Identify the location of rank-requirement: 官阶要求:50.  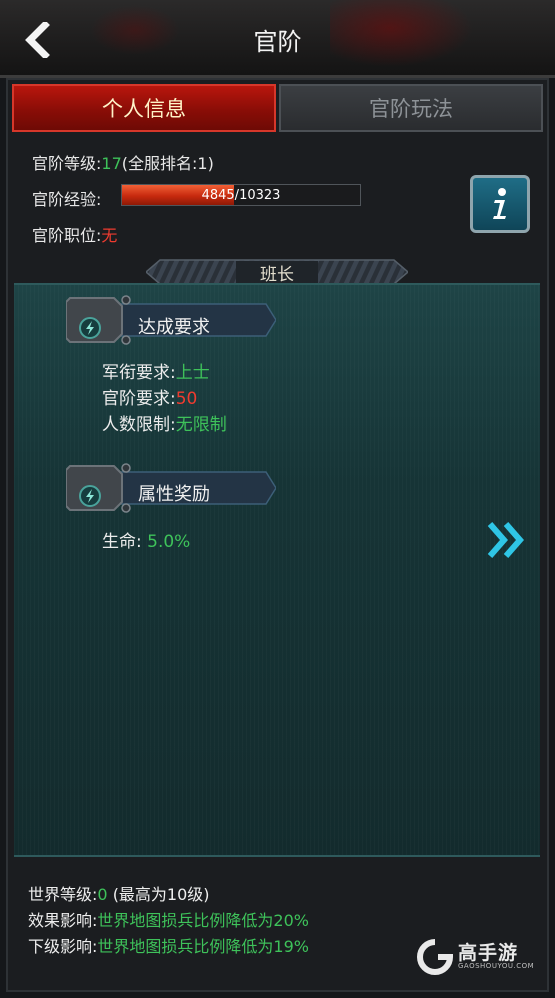
(149, 396).